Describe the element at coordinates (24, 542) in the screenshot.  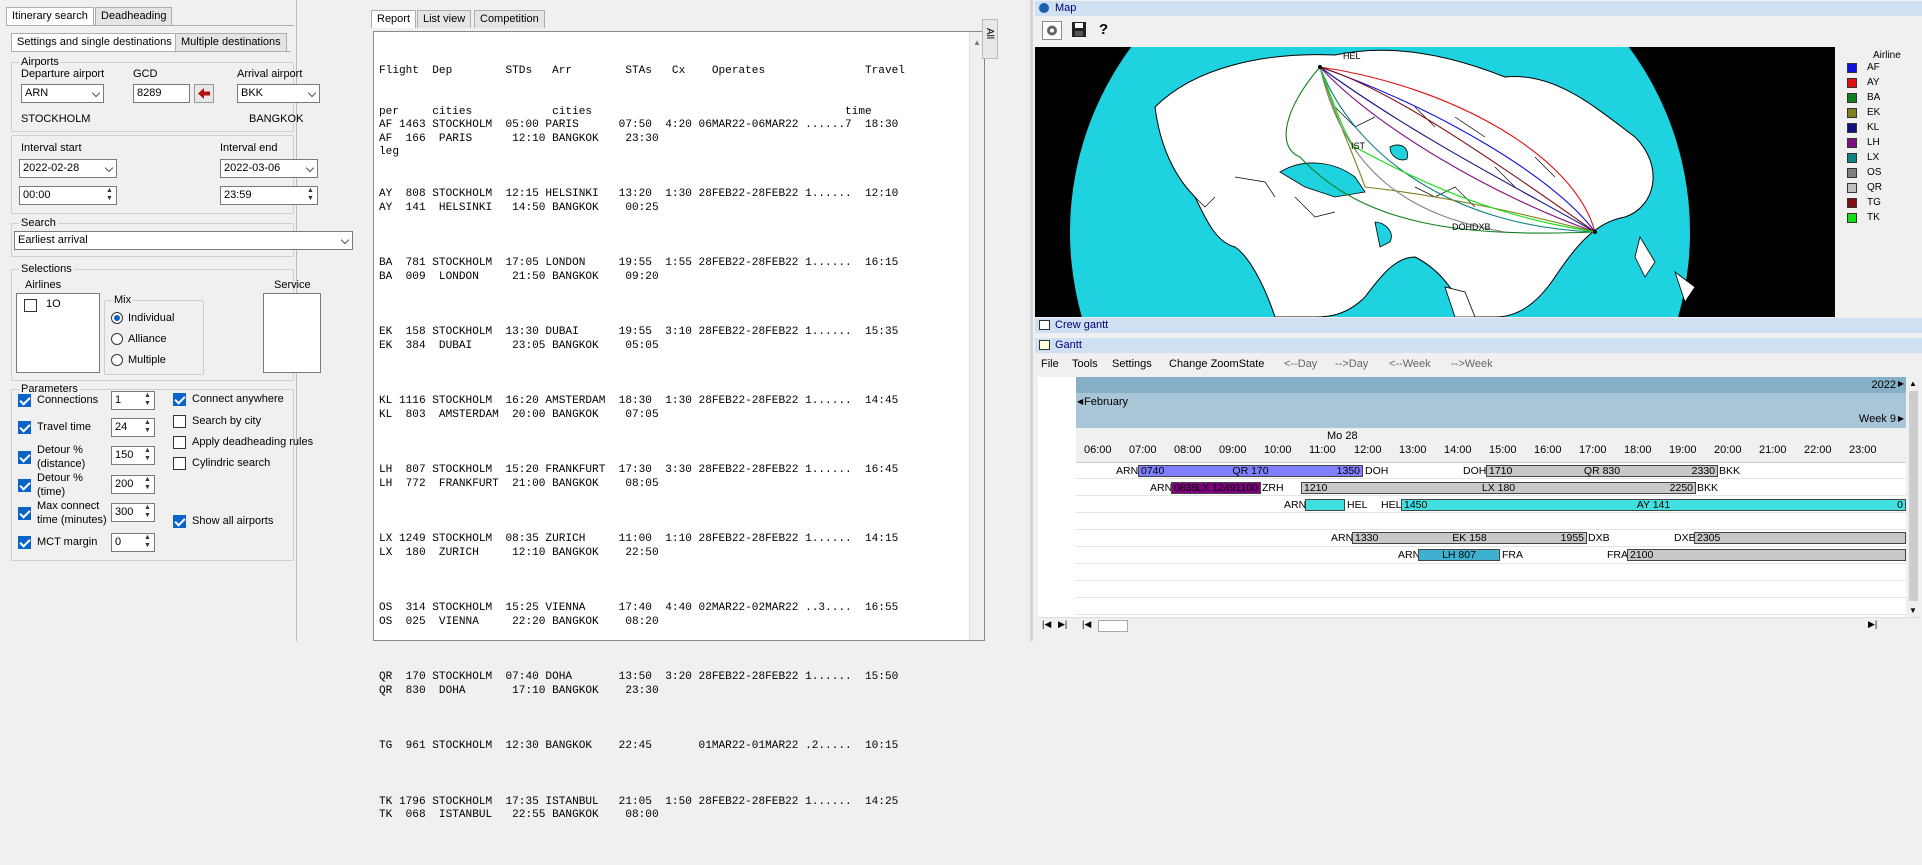
I see `mct-margin-checkbox` at that location.